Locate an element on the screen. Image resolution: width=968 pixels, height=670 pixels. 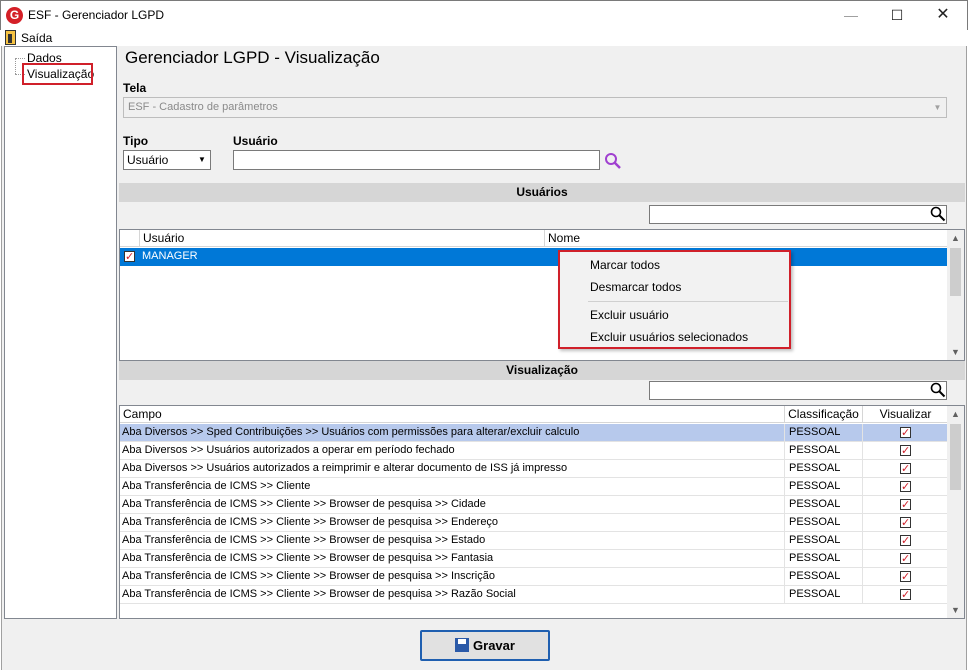
usuarios-scrollbar: ▲ ▼ is located at coordinates (955, 295).